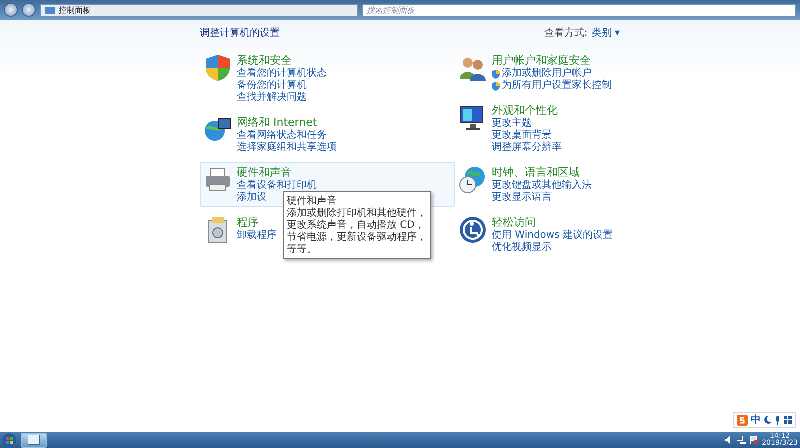  Describe the element at coordinates (566, 33) in the screenshot. I see `view-by-label: 查看方式:` at that location.